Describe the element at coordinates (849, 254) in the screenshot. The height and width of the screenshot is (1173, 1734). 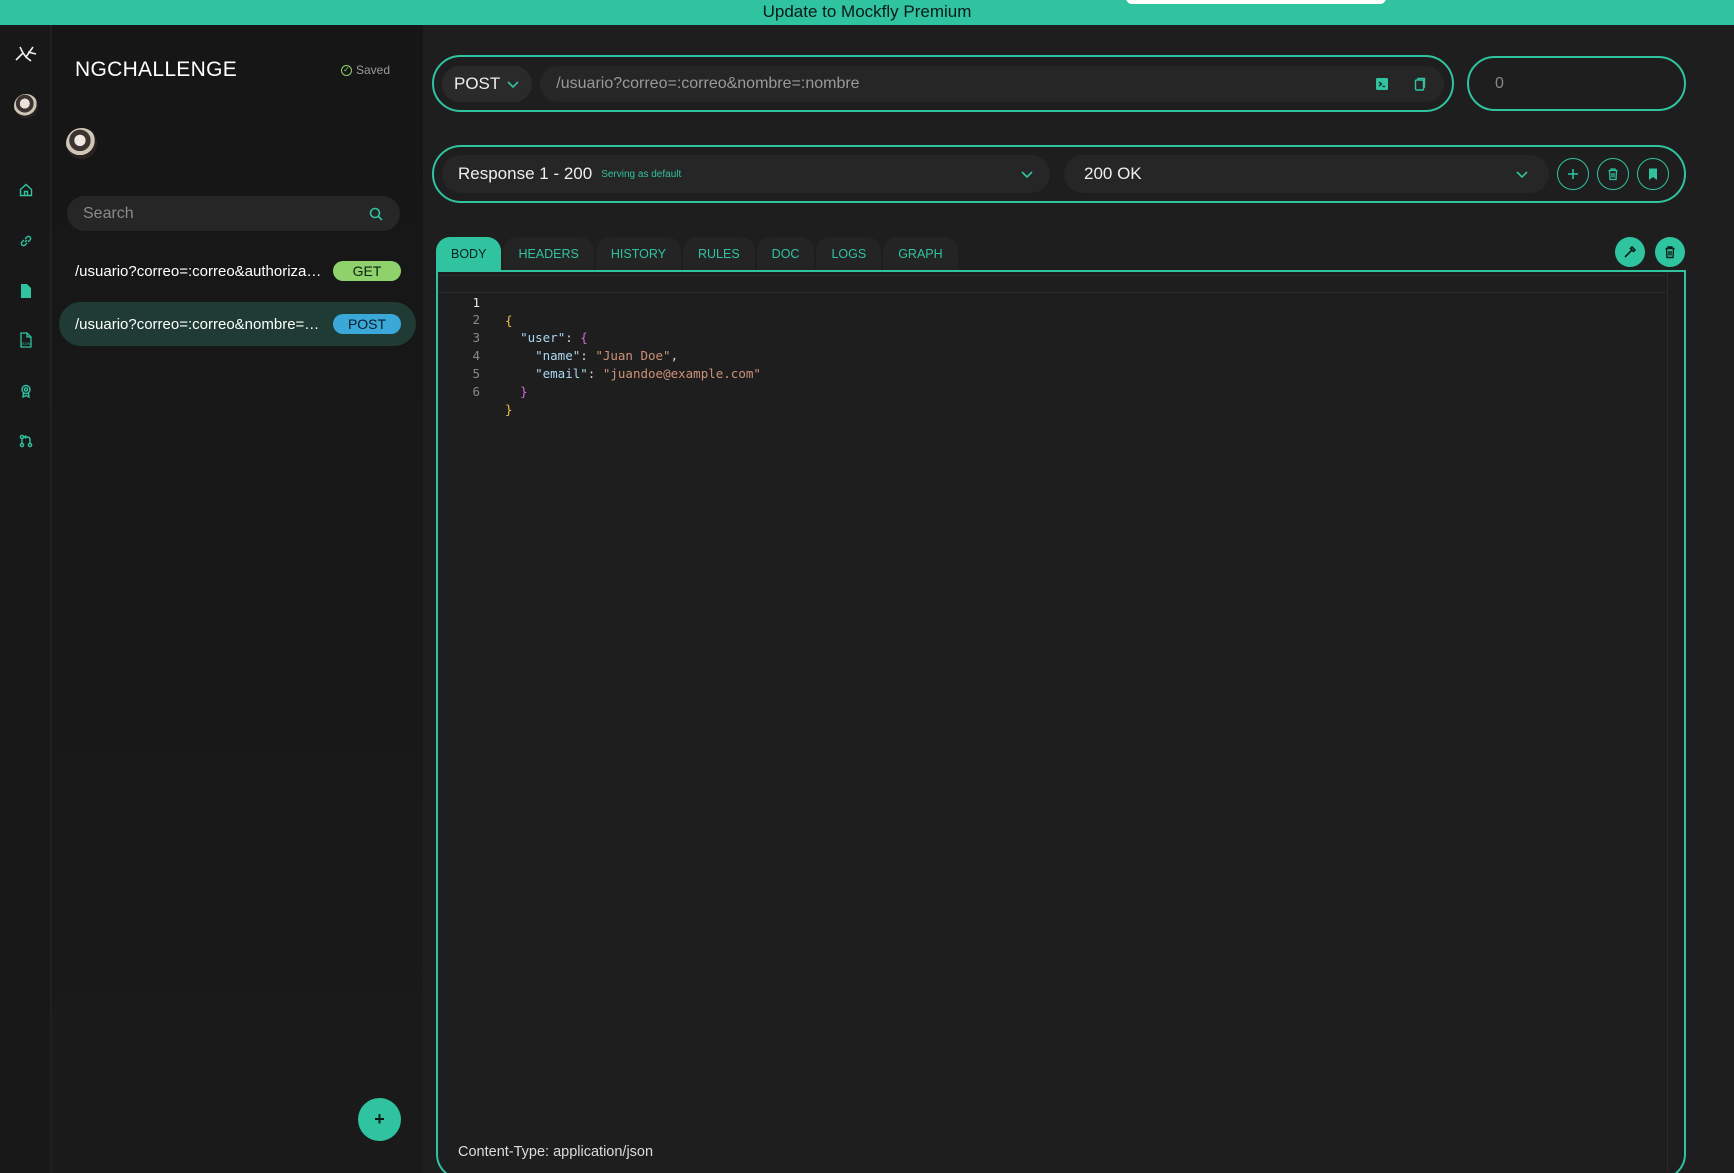
I see `tab-logs: LOGS` at that location.